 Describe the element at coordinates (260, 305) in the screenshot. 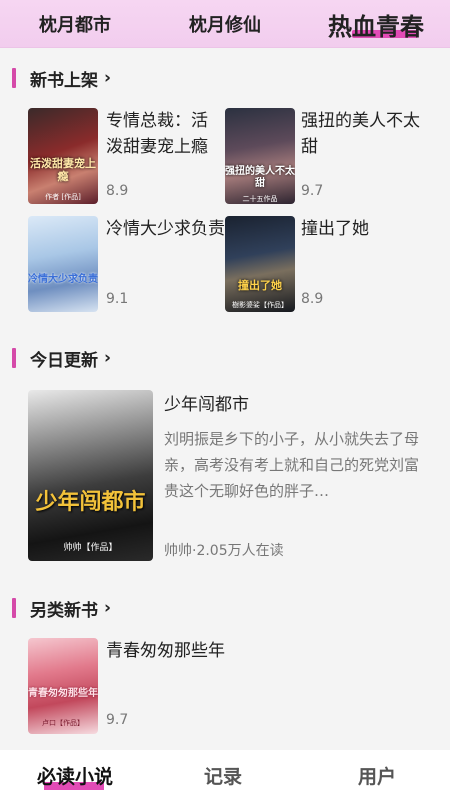

I see `cover-author: 樹影婆娑【作品】` at that location.